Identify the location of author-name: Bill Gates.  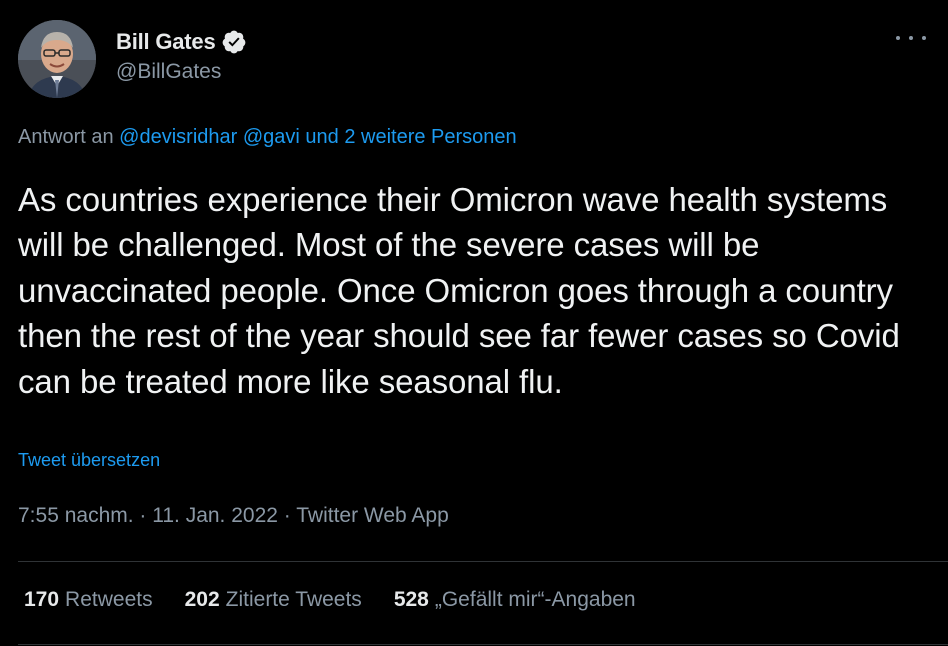
(166, 42).